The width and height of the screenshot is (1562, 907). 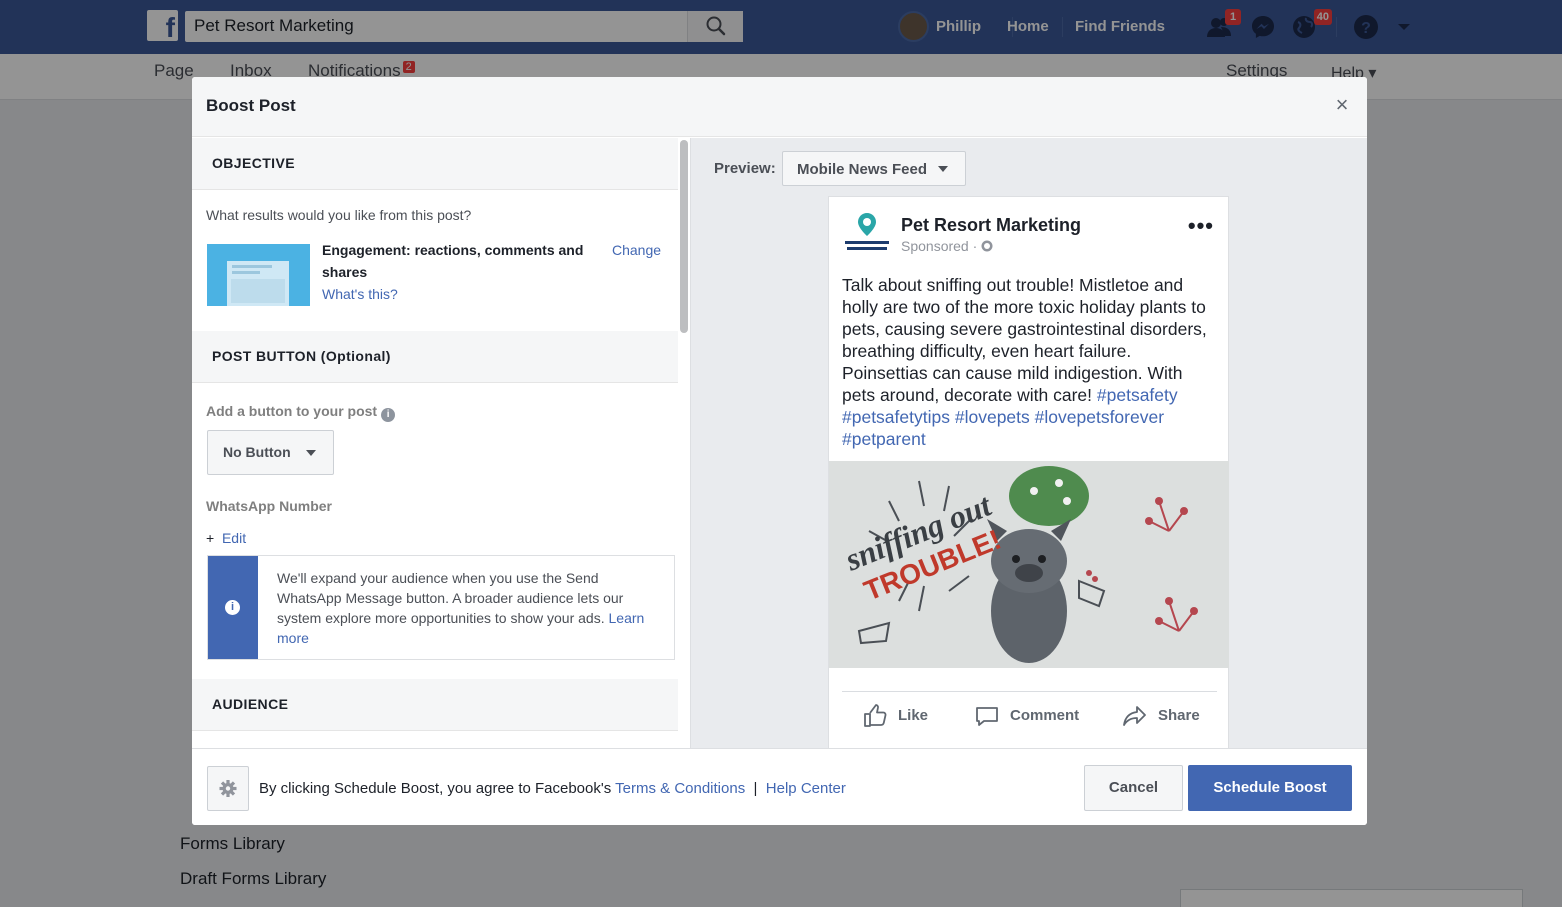 I want to click on help-center-link: Help Center, so click(x=806, y=788).